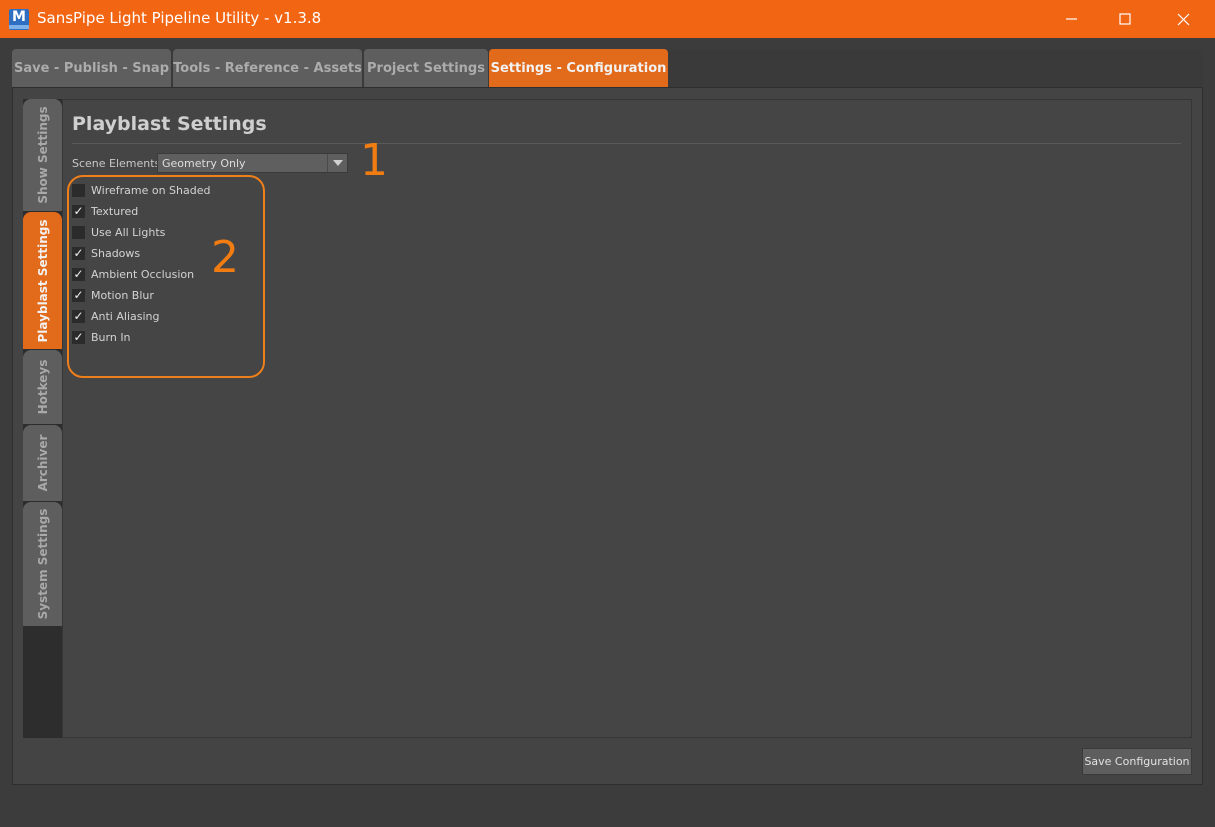 The image size is (1215, 827). What do you see at coordinates (225, 257) in the screenshot?
I see `annotation-number-2: 2` at bounding box center [225, 257].